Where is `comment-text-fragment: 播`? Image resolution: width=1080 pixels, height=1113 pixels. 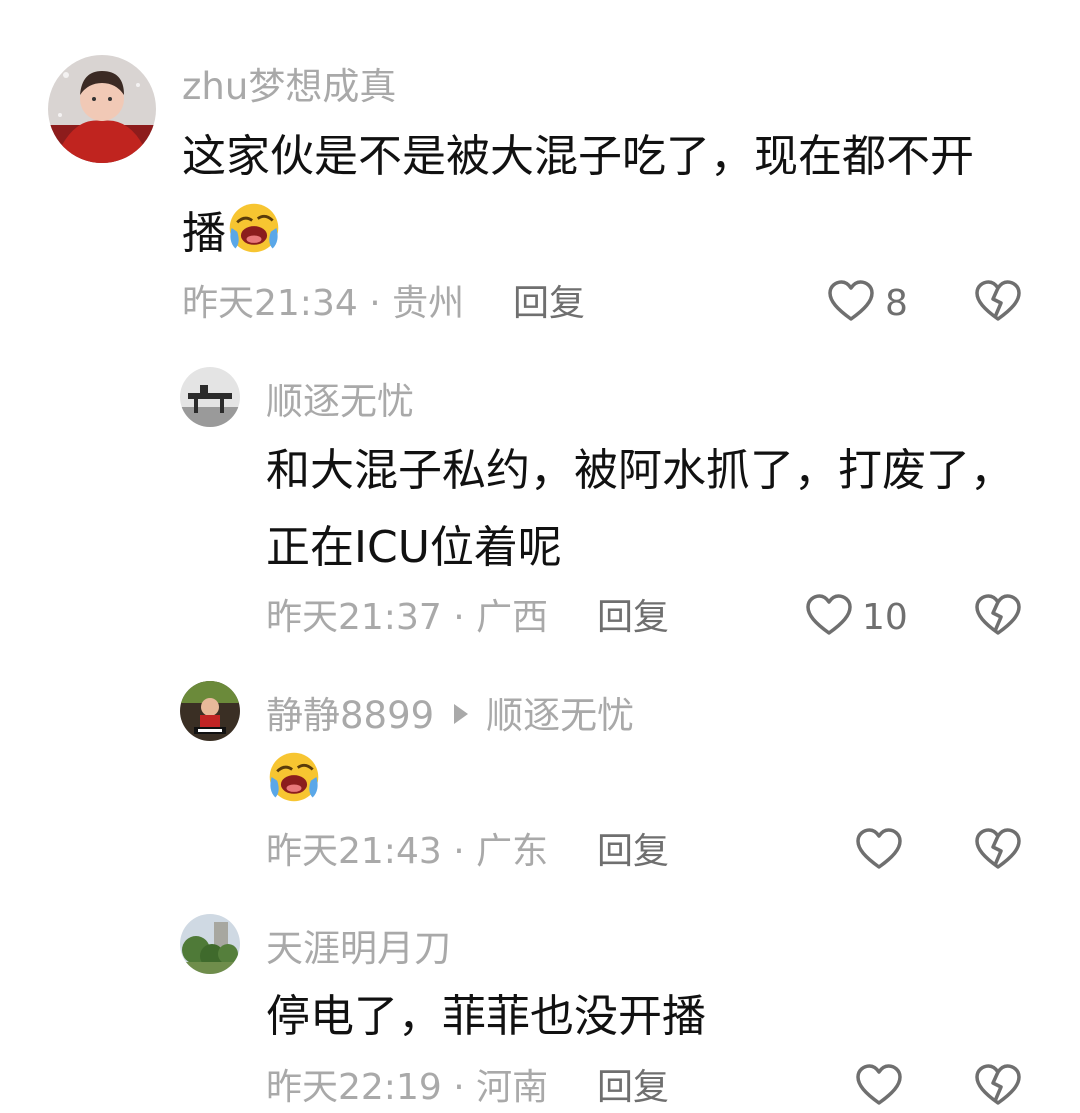
comment-text-fragment: 播 is located at coordinates (204, 233).